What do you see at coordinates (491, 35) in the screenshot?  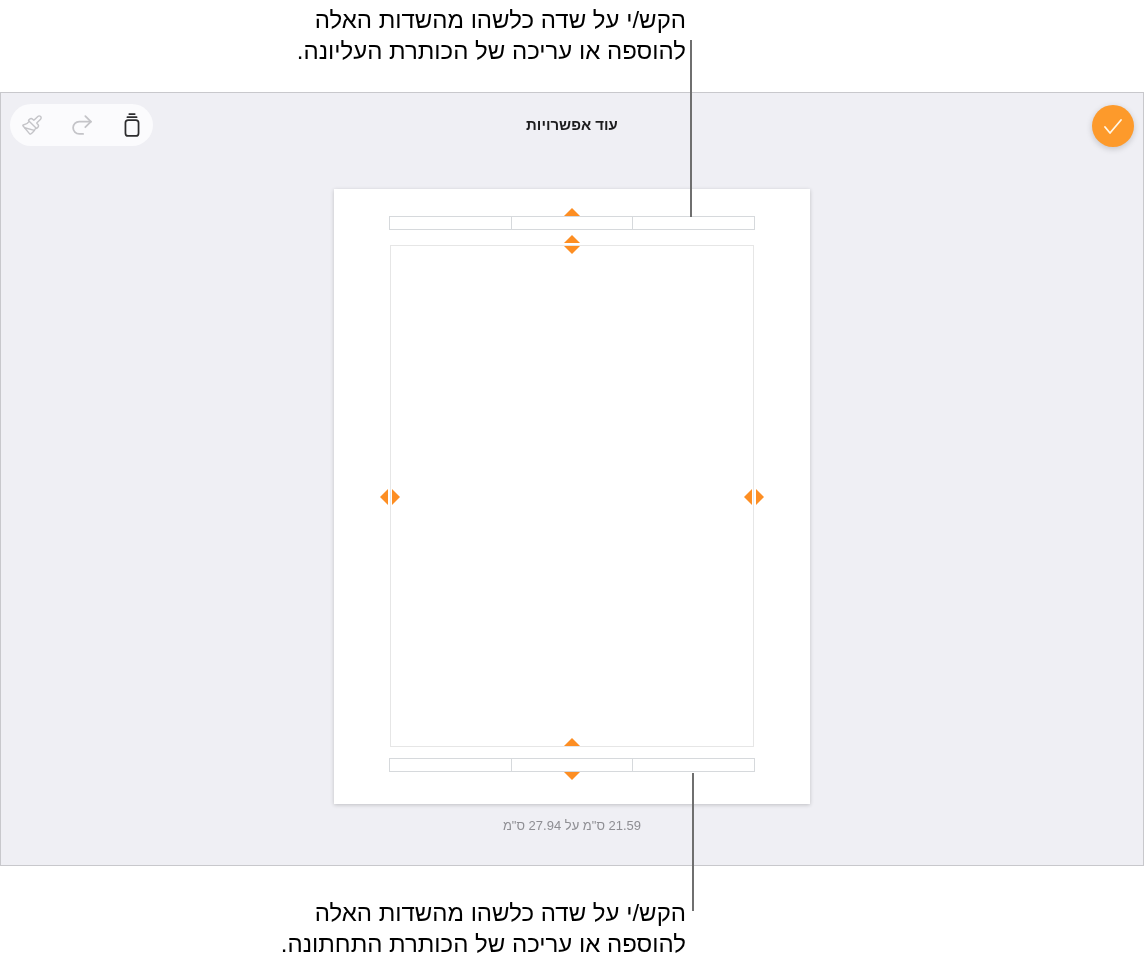 I see `callout-text: הקש/י על שדה כלשהו מהשדות האלה להוספה או עריכה של הכותרת העליונה.` at bounding box center [491, 35].